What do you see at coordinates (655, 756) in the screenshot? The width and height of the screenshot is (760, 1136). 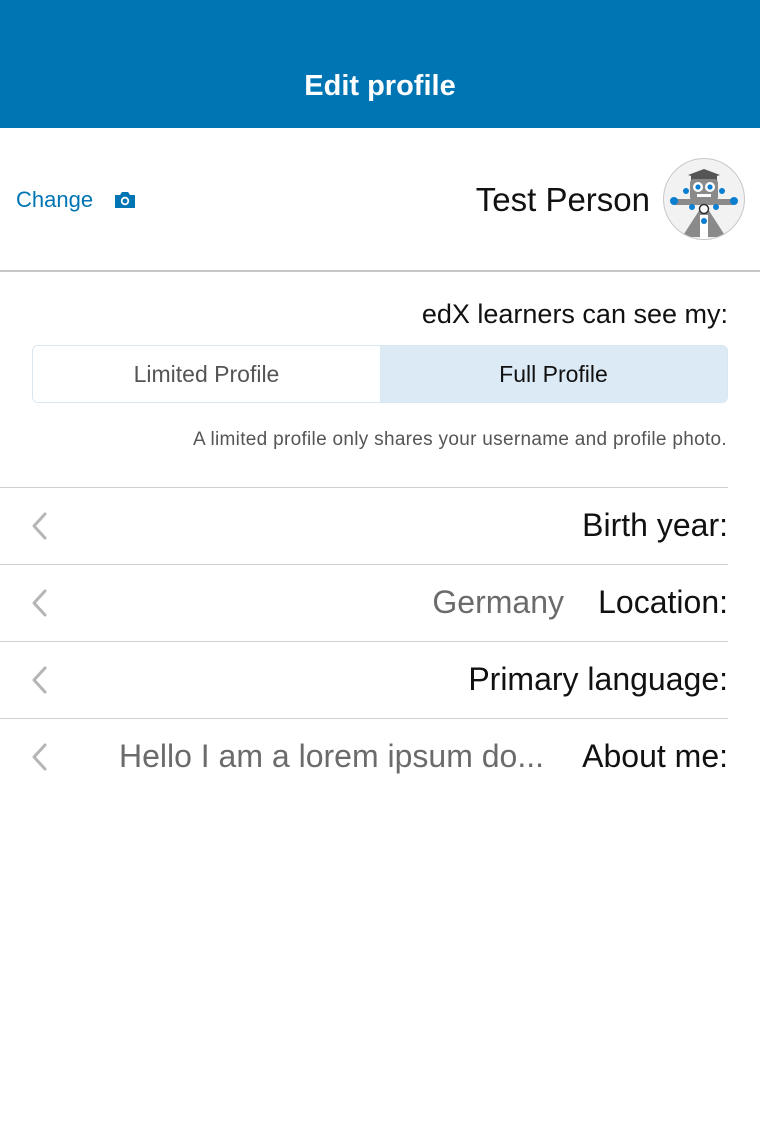 I see `about-me-label: About me:` at bounding box center [655, 756].